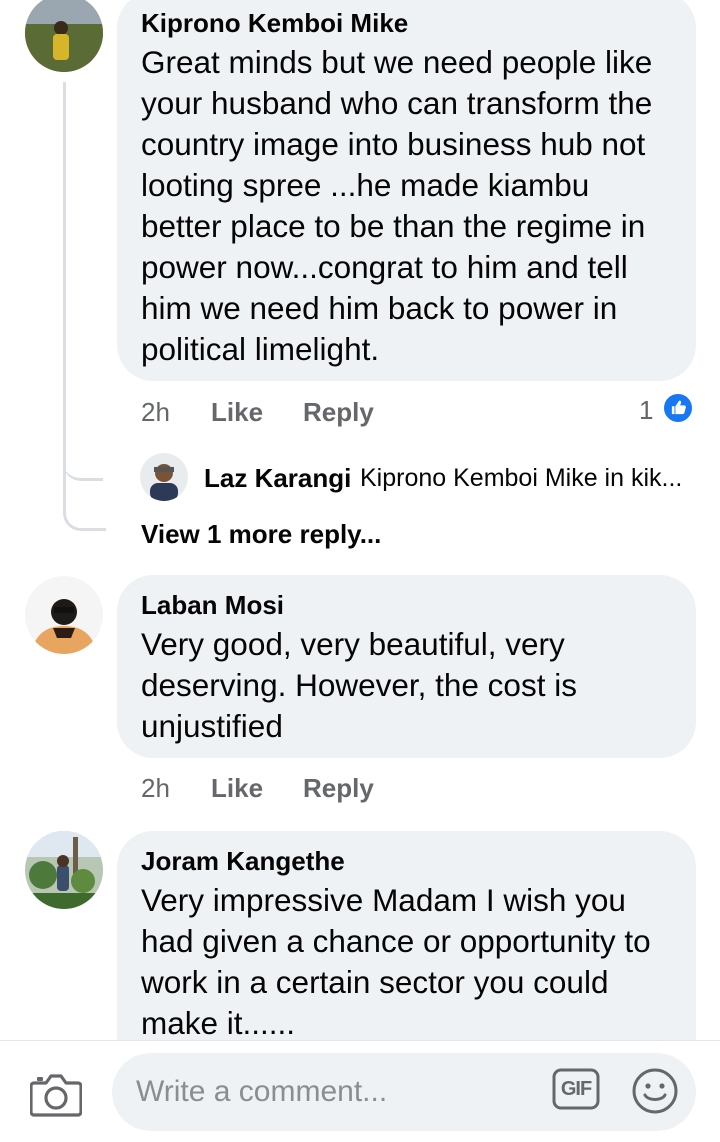 The image size is (720, 1142). Describe the element at coordinates (64, 870) in the screenshot. I see `avatar-joram` at that location.